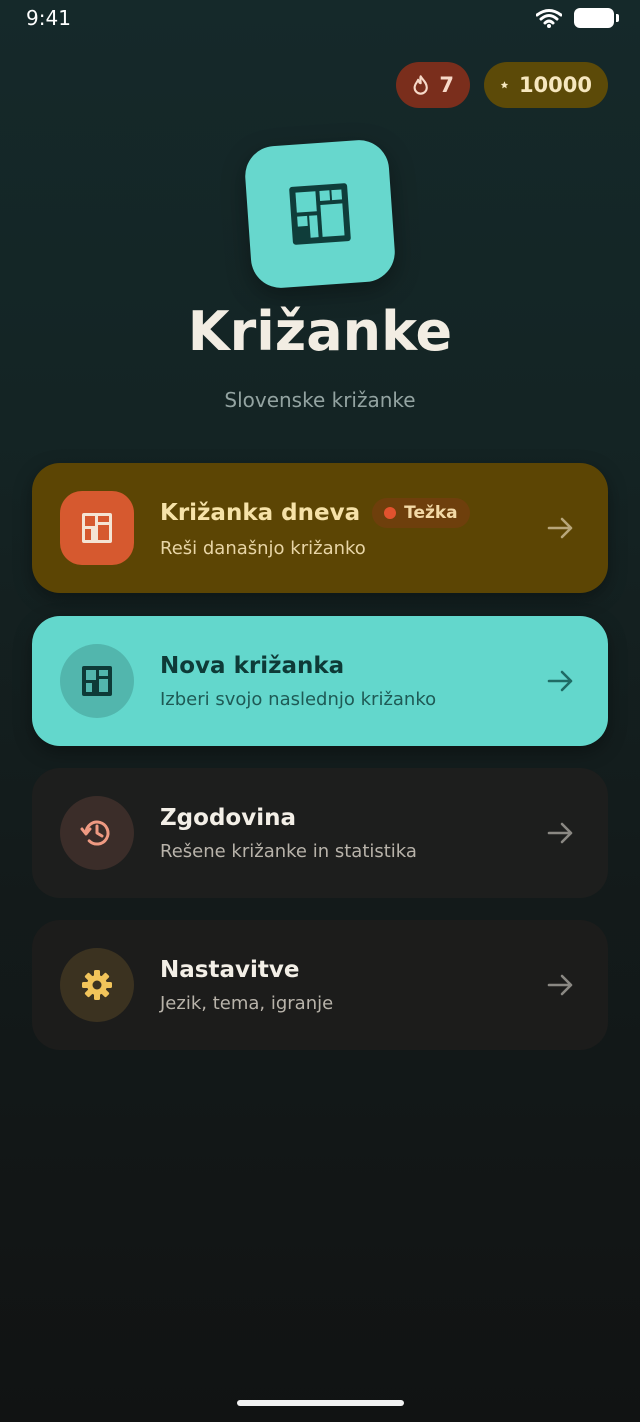  I want to click on history-text: Zgodovina Rešene križanke in statistika, so click(353, 833).